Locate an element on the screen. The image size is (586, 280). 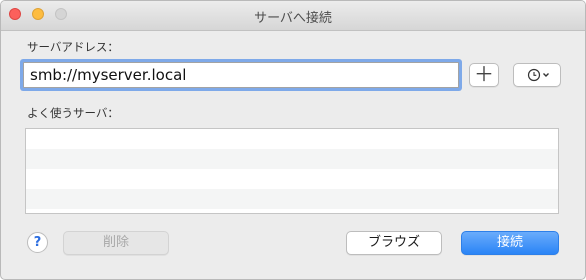
recent-servers-graphic is located at coordinates (538, 75).